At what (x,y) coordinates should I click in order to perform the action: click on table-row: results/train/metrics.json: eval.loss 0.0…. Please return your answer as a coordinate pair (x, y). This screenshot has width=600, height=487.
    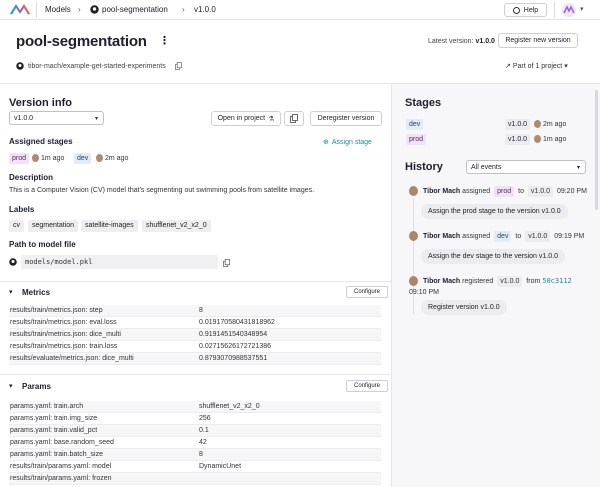
    Looking at the image, I should click on (195, 323).